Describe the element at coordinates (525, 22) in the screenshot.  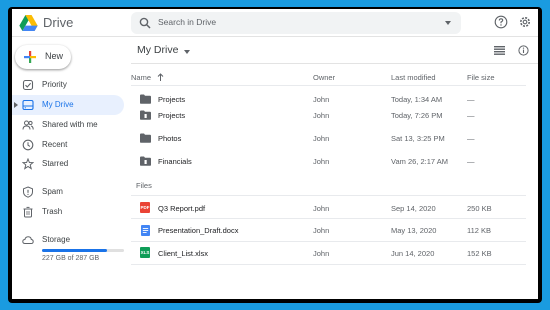
I see `settings-icon` at that location.